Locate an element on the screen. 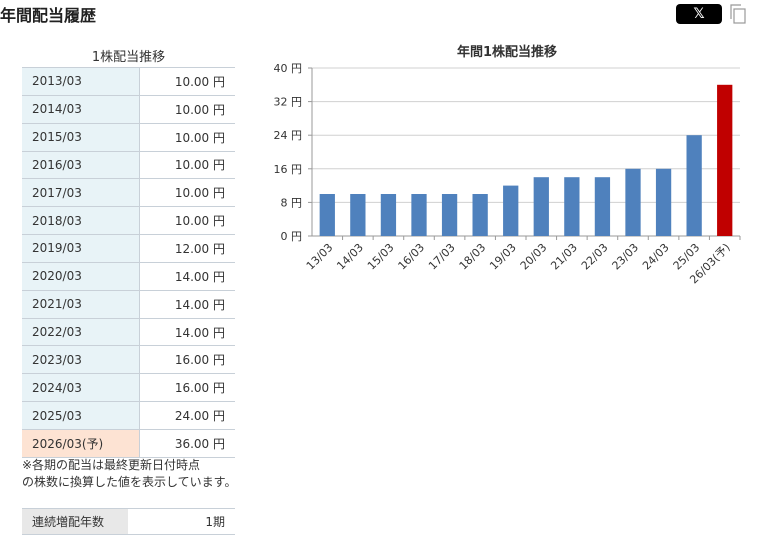 The image size is (762, 544). table-row: 2024/03 16.00 円 is located at coordinates (128, 388).